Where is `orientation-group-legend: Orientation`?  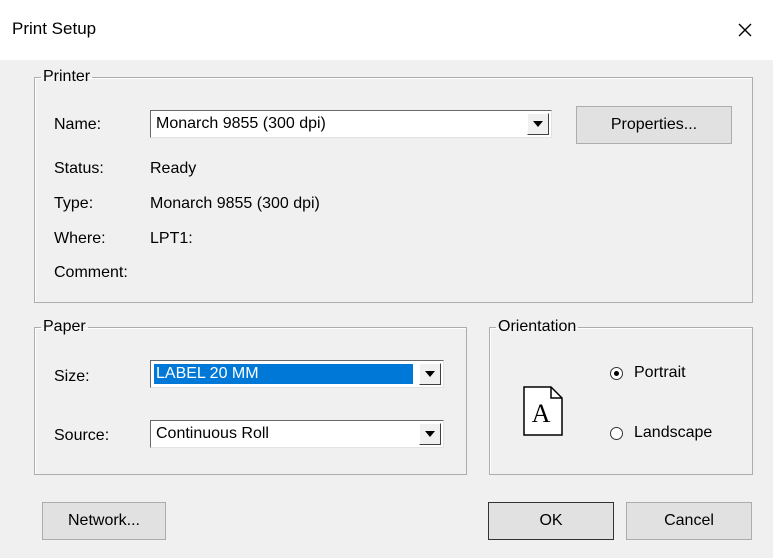 orientation-group-legend: Orientation is located at coordinates (537, 326).